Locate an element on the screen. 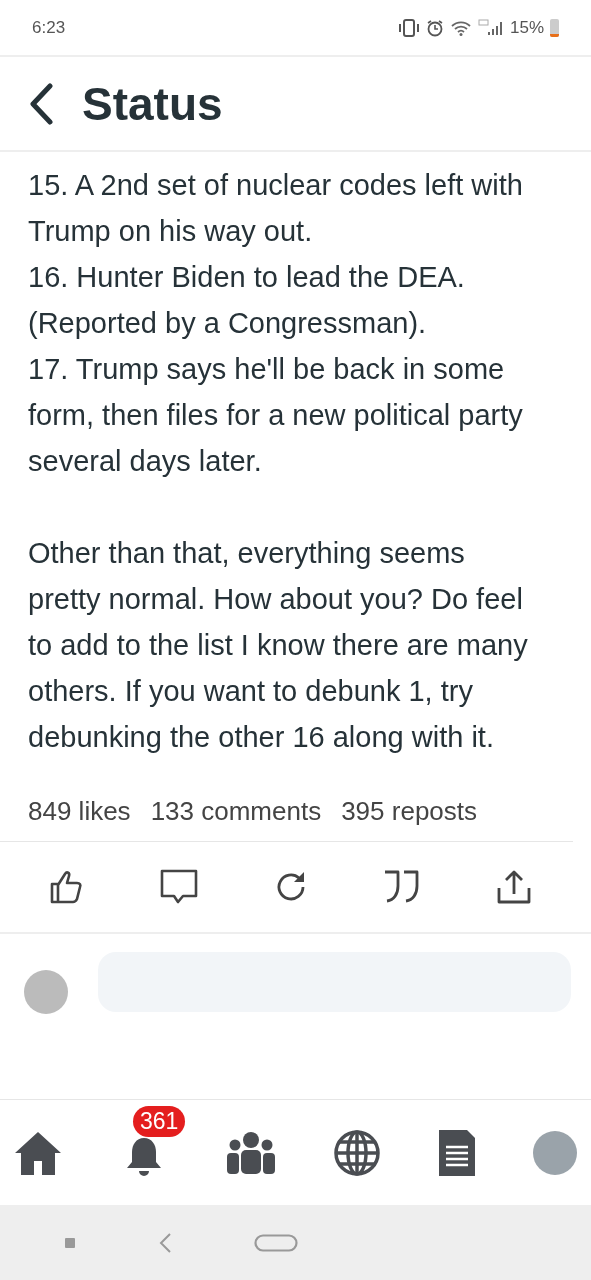 This screenshot has width=591, height=1280. profile-avatar is located at coordinates (555, 1152).